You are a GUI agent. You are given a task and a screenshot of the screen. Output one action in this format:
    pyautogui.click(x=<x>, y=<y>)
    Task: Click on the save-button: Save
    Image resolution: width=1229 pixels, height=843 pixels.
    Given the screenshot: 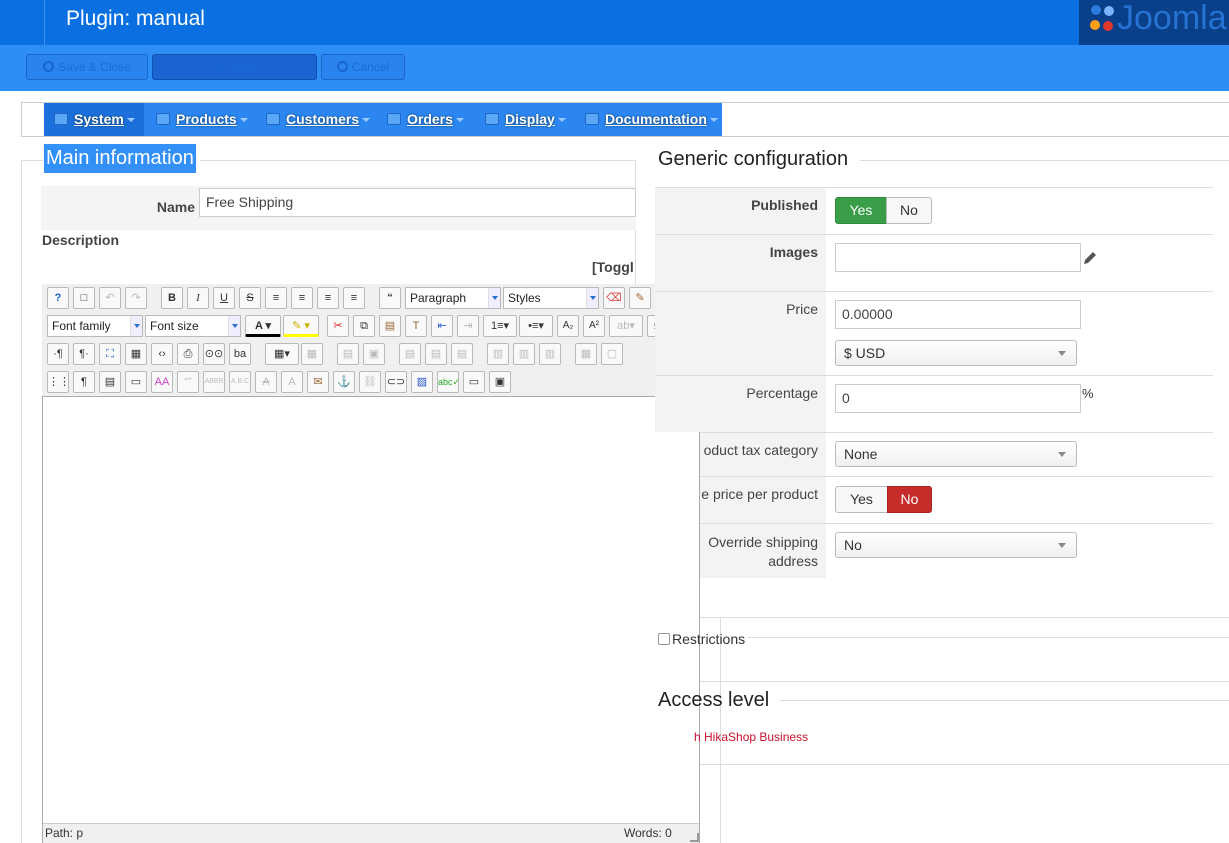 What is the action you would take?
    pyautogui.click(x=234, y=67)
    